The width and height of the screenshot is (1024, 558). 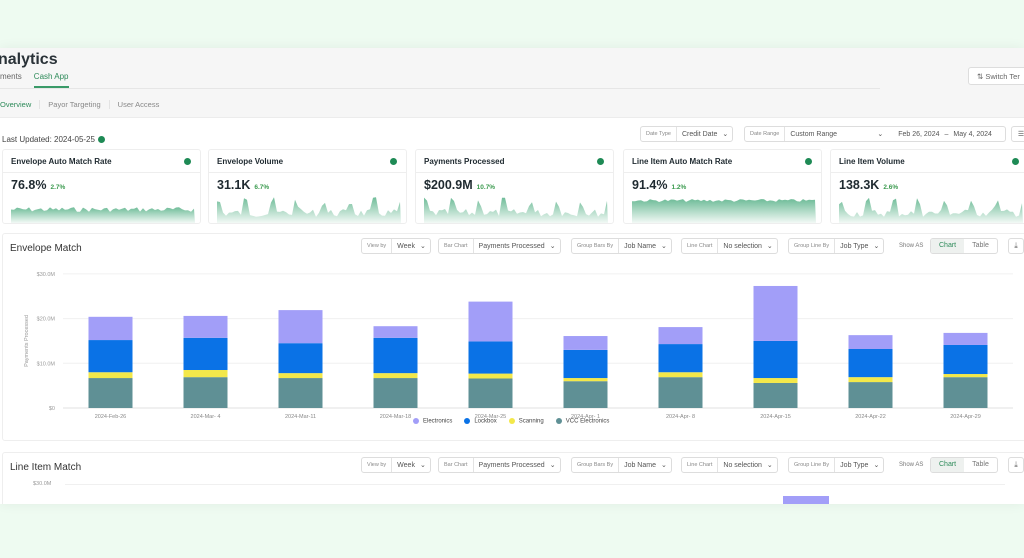 I want to click on kpi-card: Envelope Volume 31.1K 6.7%, so click(x=307, y=186).